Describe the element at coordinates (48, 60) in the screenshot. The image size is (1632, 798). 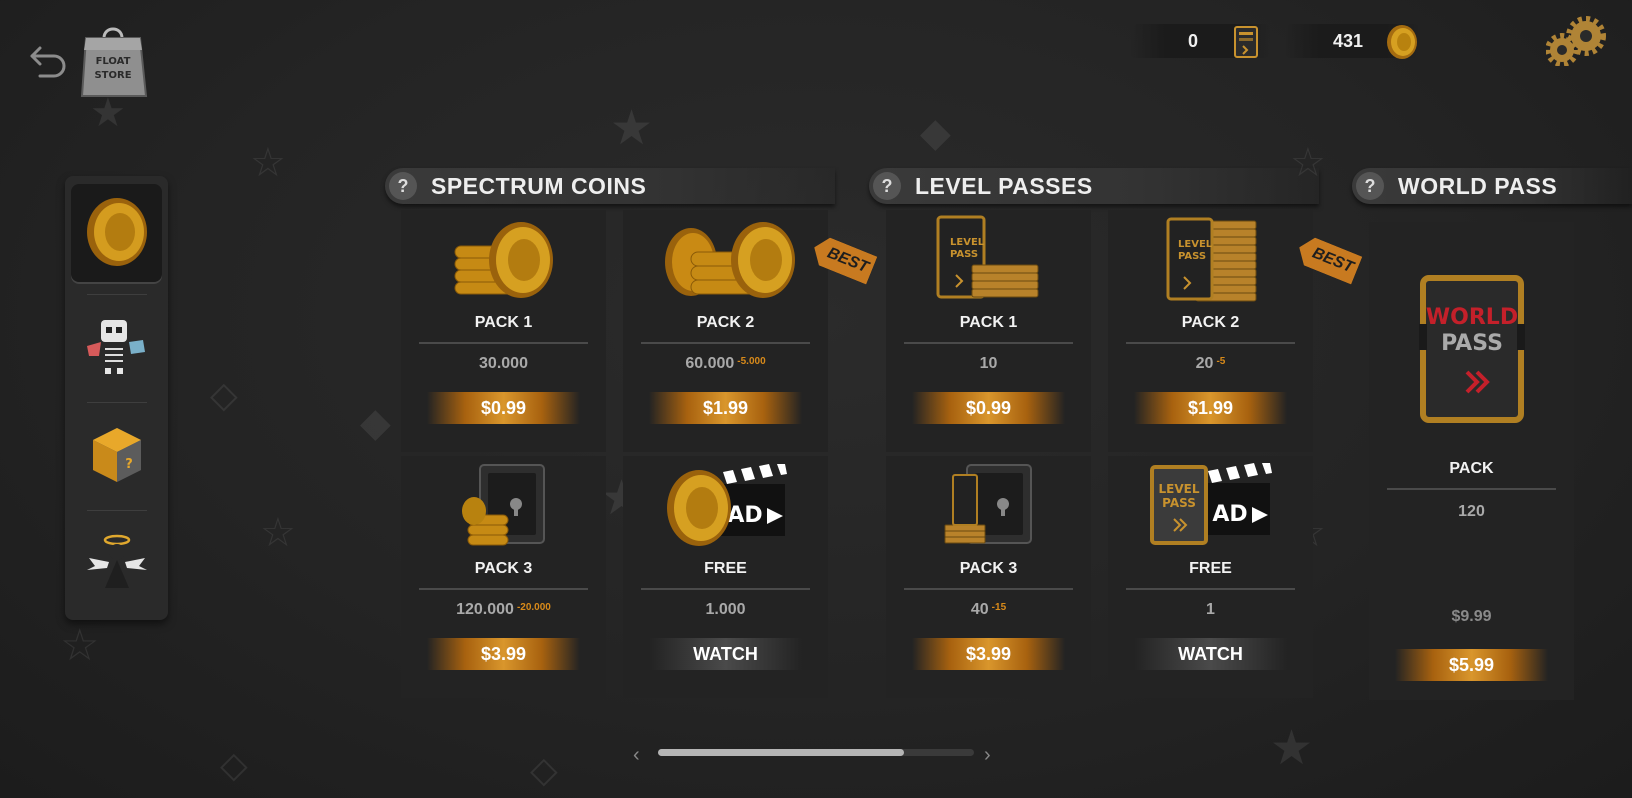
I see `back-arrow-icon` at that location.